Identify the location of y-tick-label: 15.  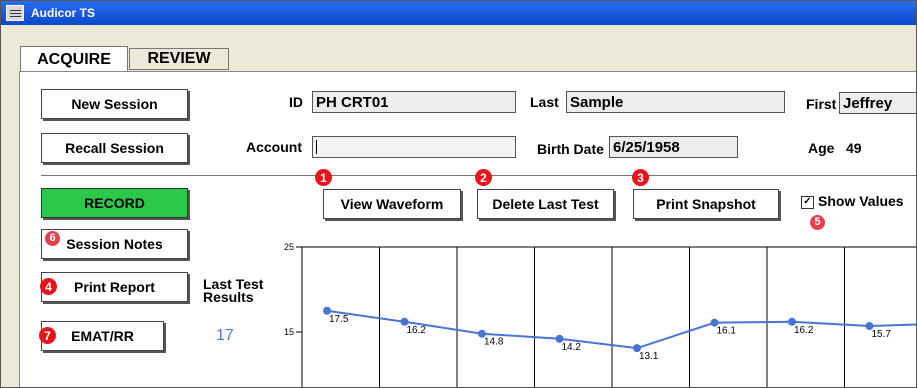
(289, 332).